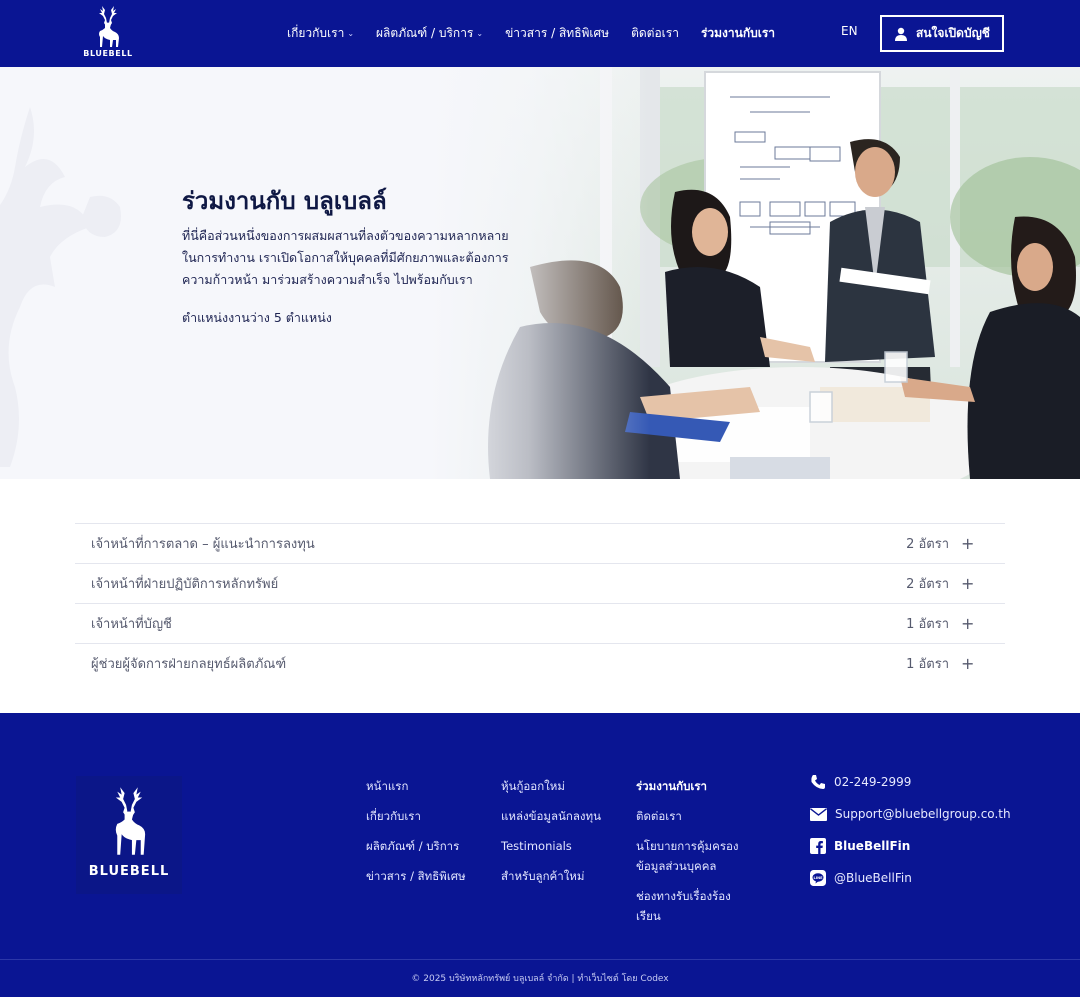 This screenshot has width=1080, height=997. I want to click on open-positions-count: ตำแหน่งงานว่าง 5 ตำแหน่ง, so click(257, 317).